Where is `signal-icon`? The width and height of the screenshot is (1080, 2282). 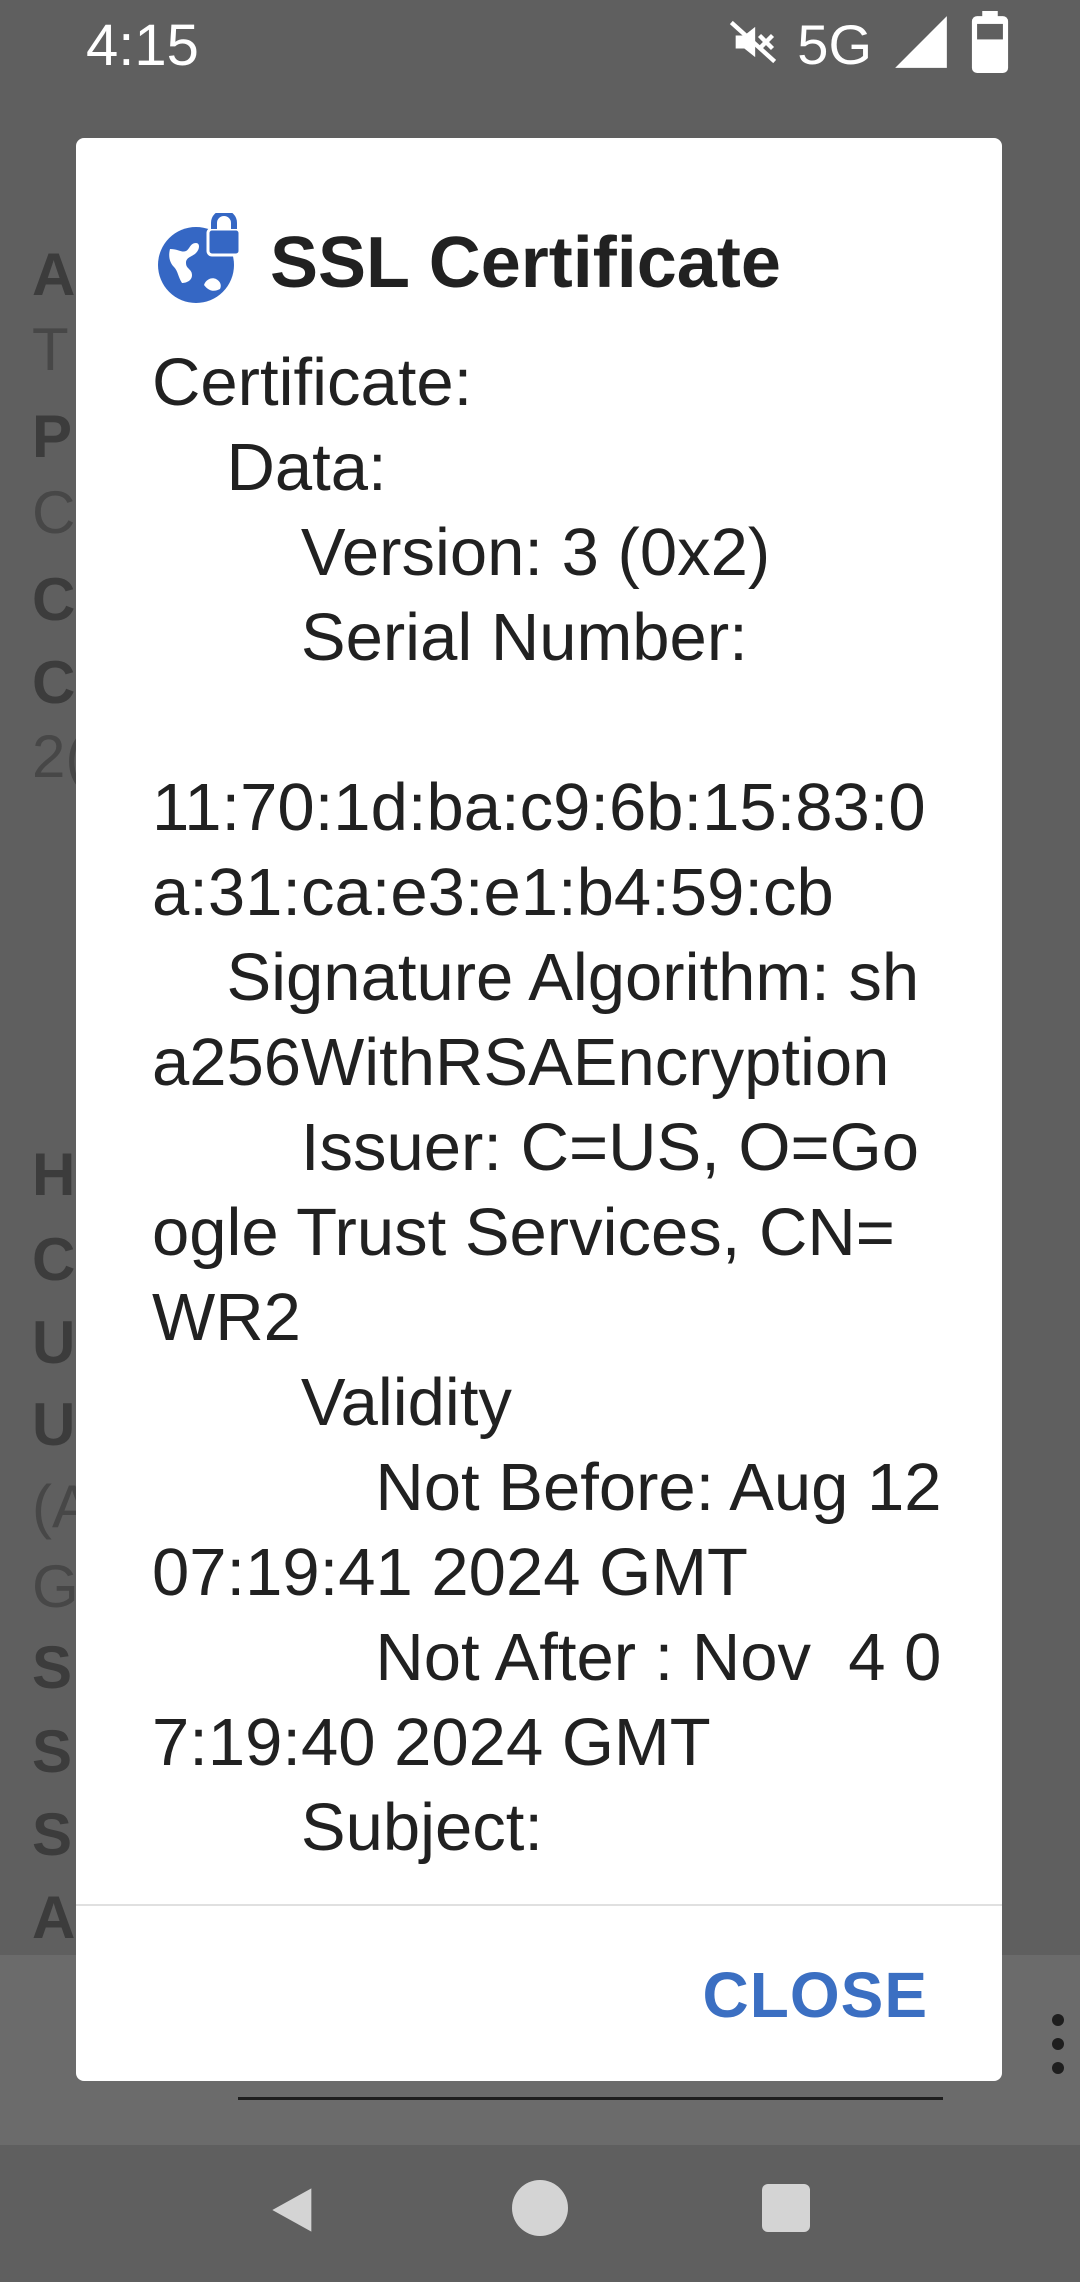 signal-icon is located at coordinates (921, 44).